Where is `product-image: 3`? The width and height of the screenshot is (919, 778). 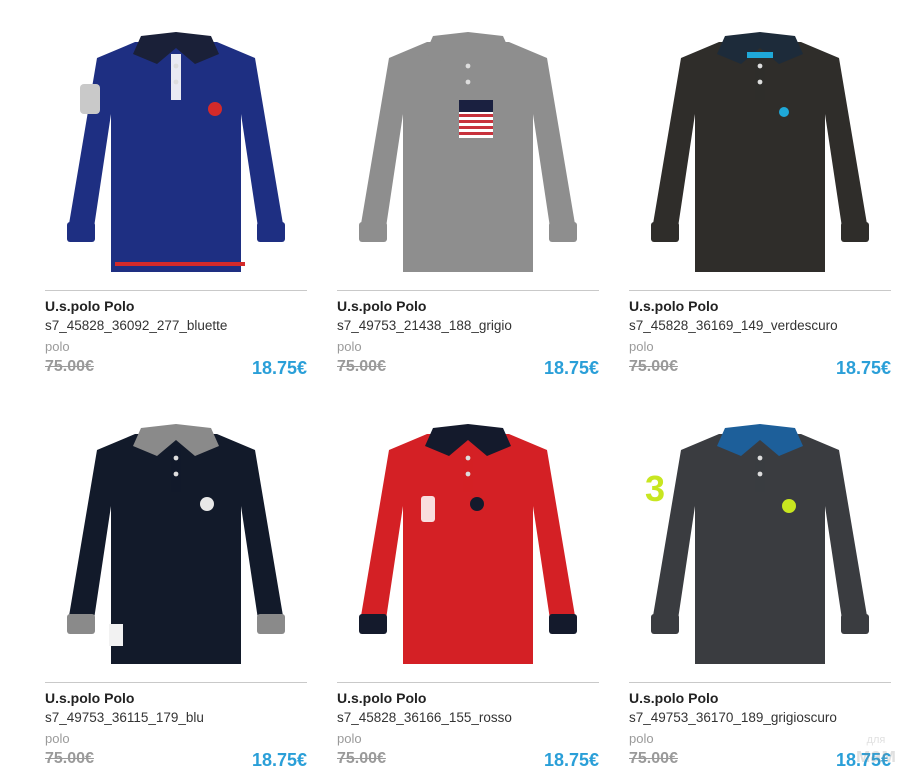
product-image: 3 is located at coordinates (760, 537).